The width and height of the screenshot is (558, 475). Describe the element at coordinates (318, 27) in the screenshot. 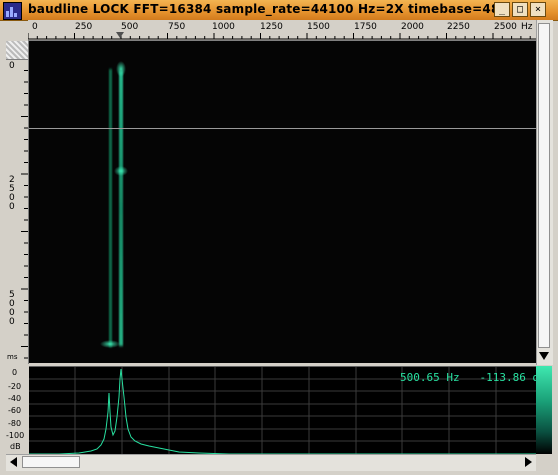

I see `freq-tick-label: 1500` at that location.